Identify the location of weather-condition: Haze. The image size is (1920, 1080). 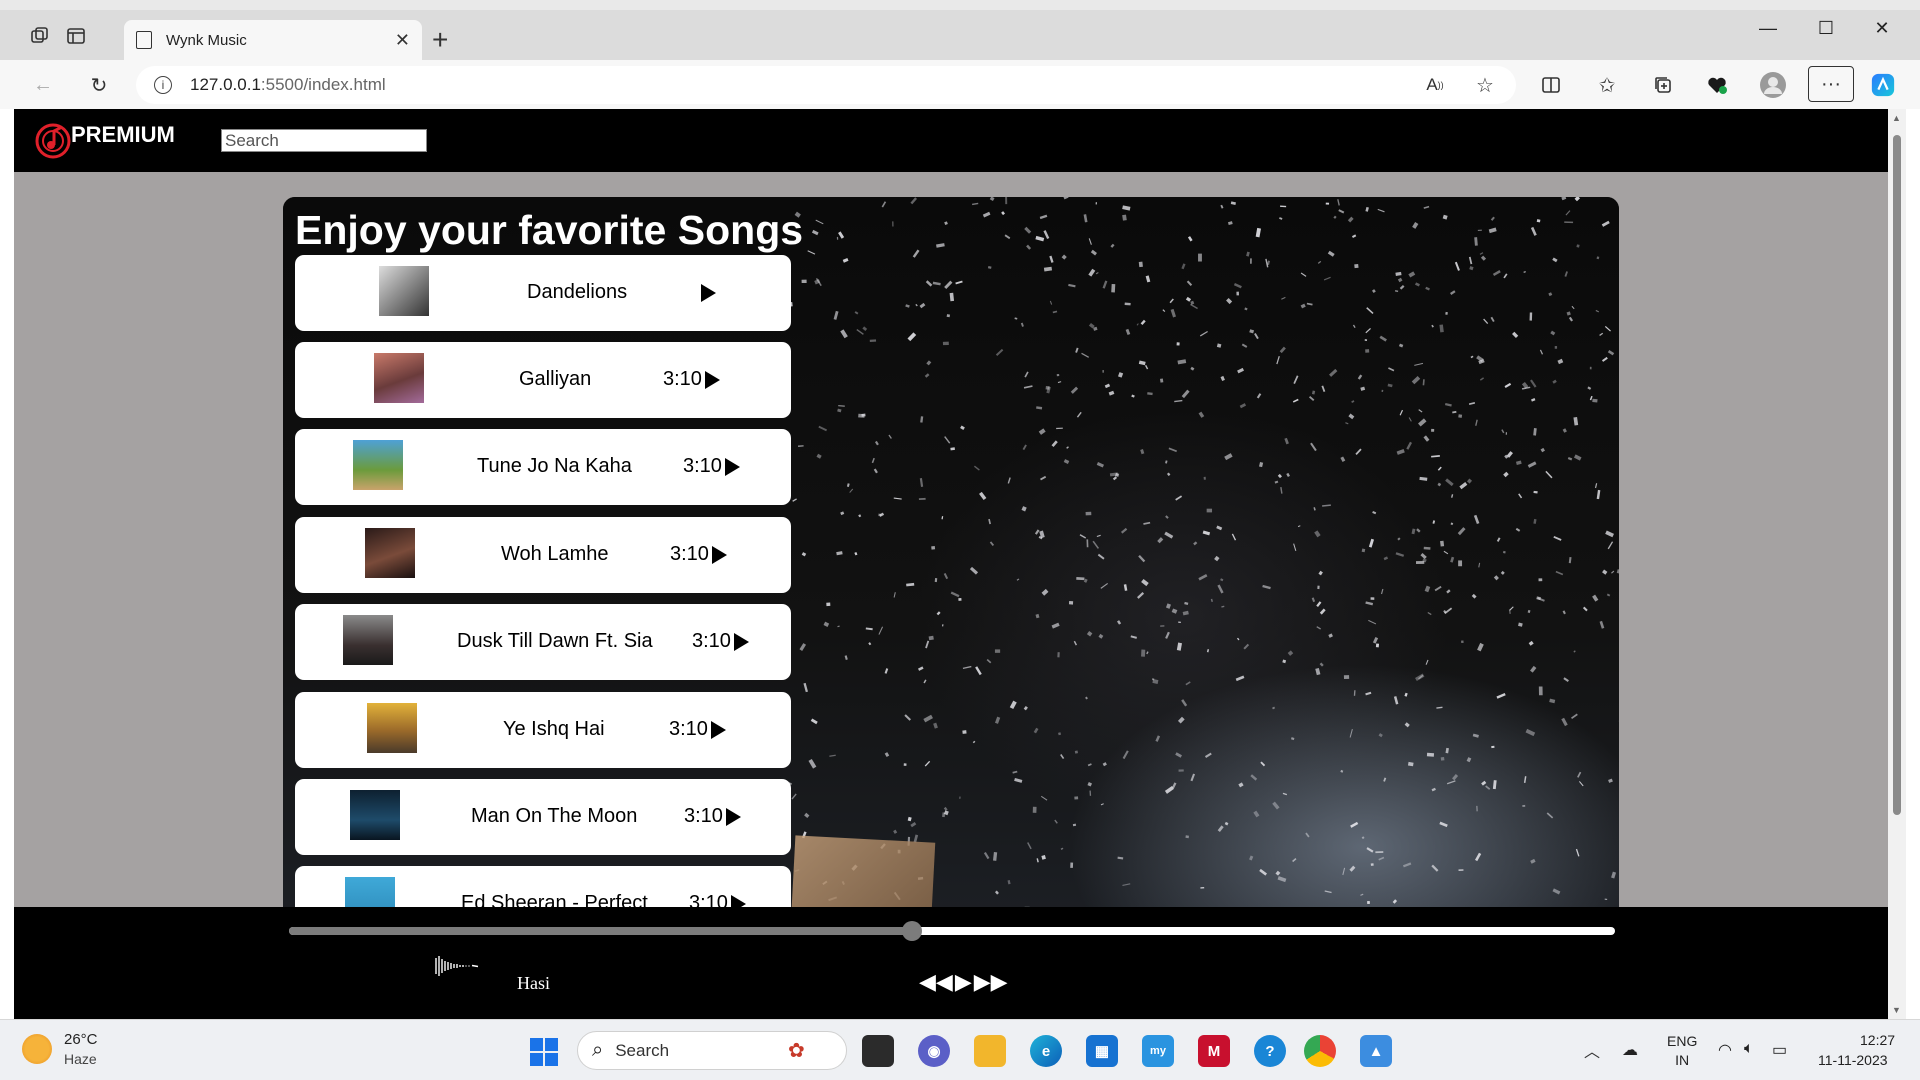
(80, 1059).